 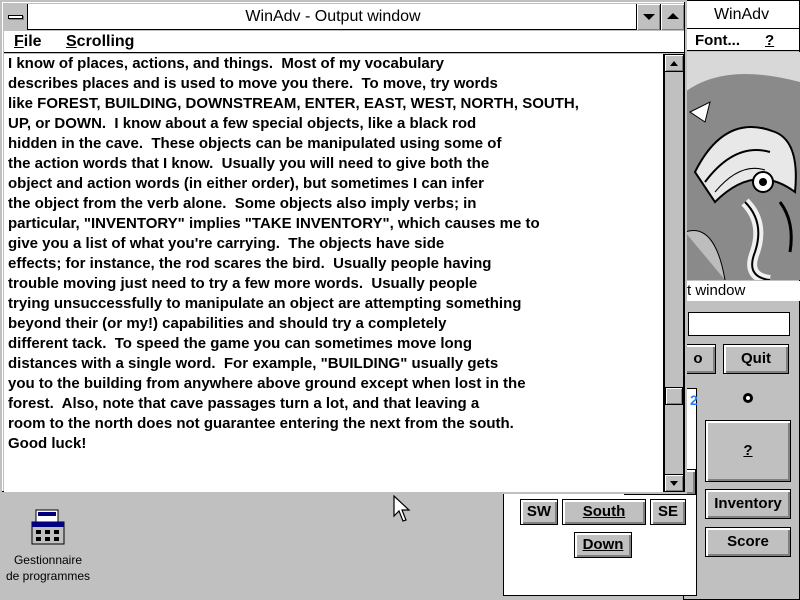 What do you see at coordinates (741, 291) in the screenshot?
I see `output-window-label: t window` at bounding box center [741, 291].